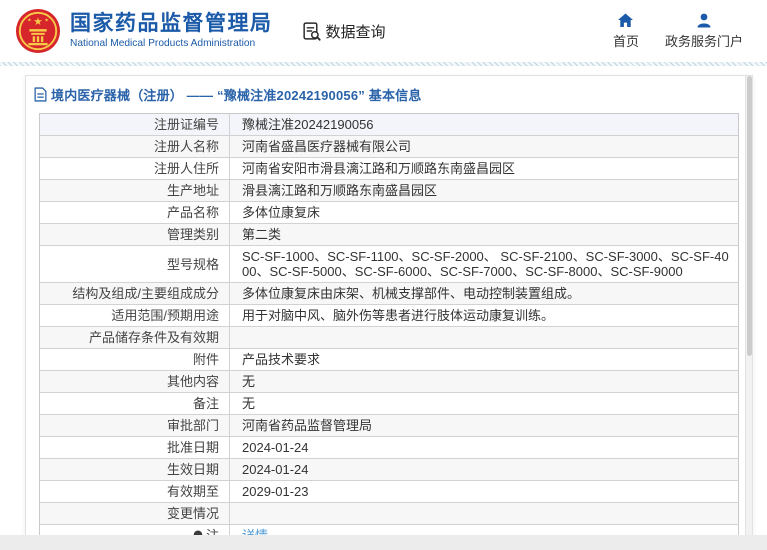 This screenshot has width=767, height=550. Describe the element at coordinates (135, 469) in the screenshot. I see `row-label: 生效日期` at that location.